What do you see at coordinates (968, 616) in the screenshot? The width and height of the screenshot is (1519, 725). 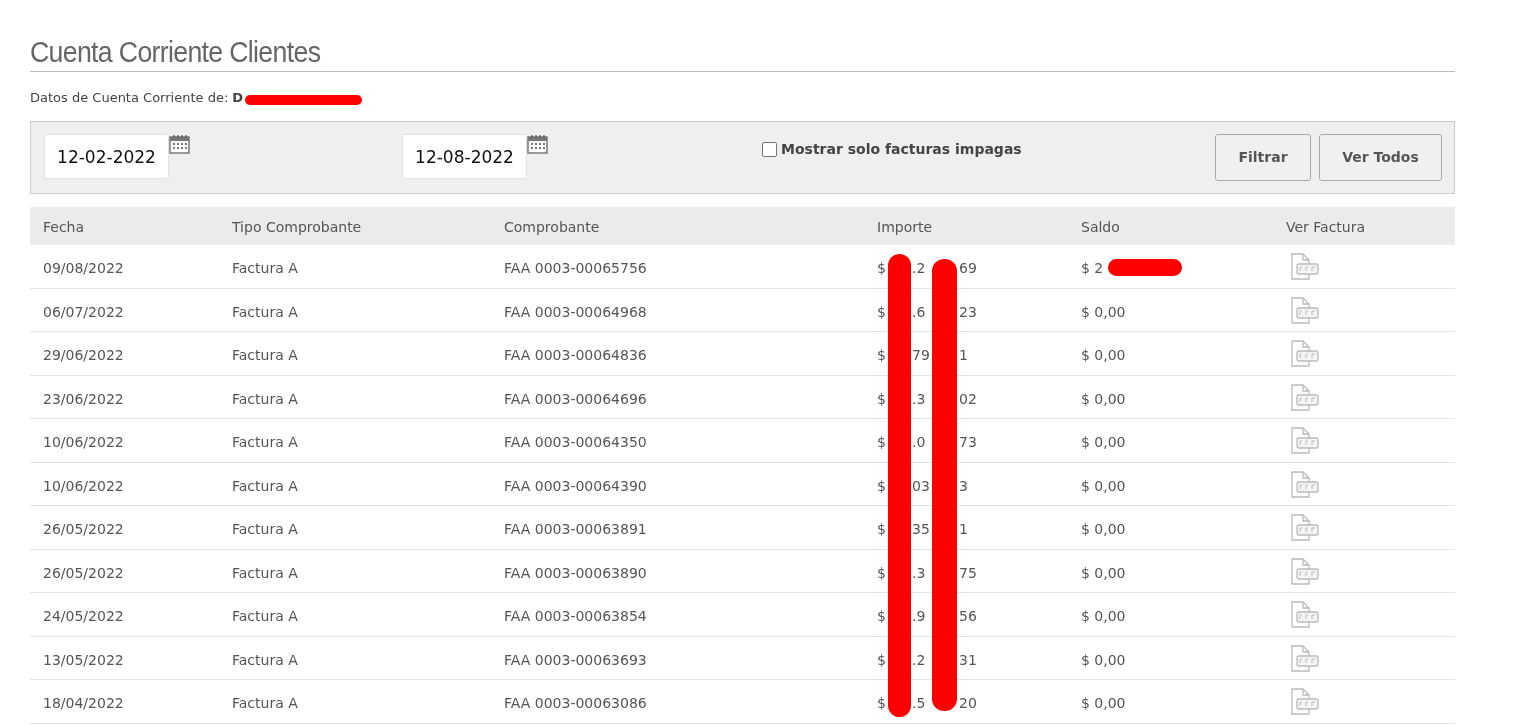 I see `table-cell-text: 56` at bounding box center [968, 616].